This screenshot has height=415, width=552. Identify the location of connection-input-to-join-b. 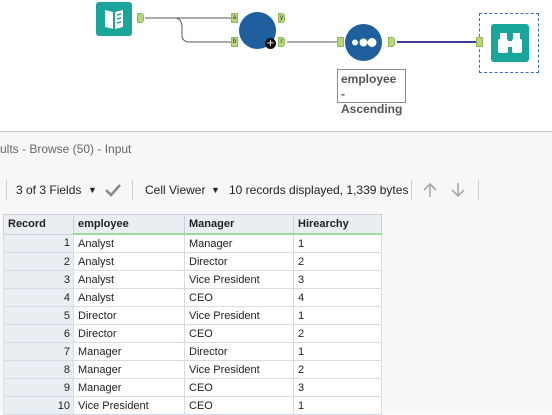
(188, 30).